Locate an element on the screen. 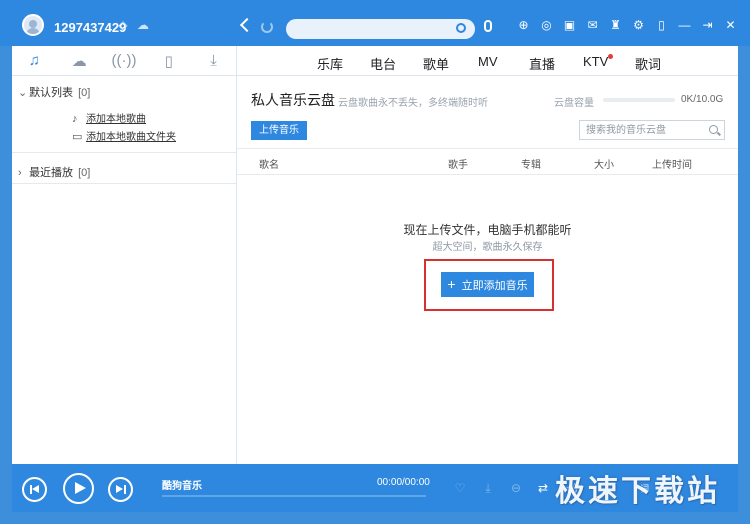 Image resolution: width=750 pixels, height=524 pixels. cloud-search-input is located at coordinates (646, 130).